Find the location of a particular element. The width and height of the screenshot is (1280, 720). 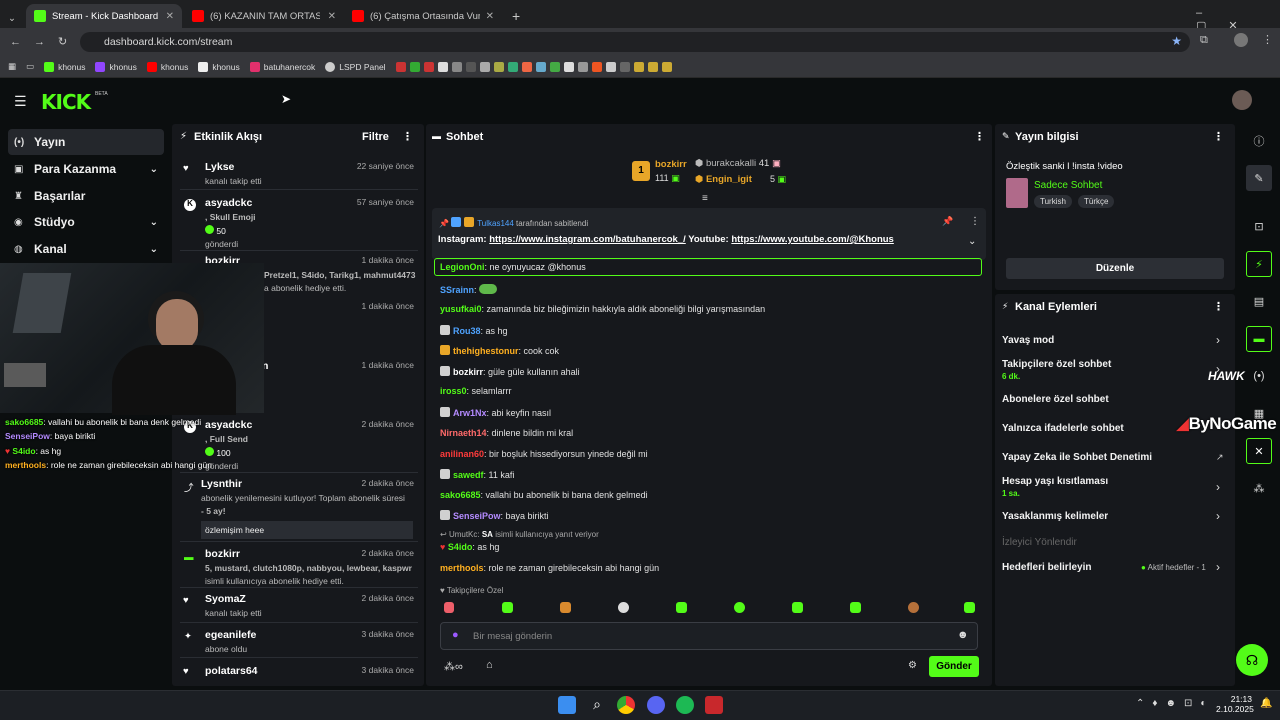

bookmark-lspd-panel: LSPD Panel is located at coordinates (355, 66).